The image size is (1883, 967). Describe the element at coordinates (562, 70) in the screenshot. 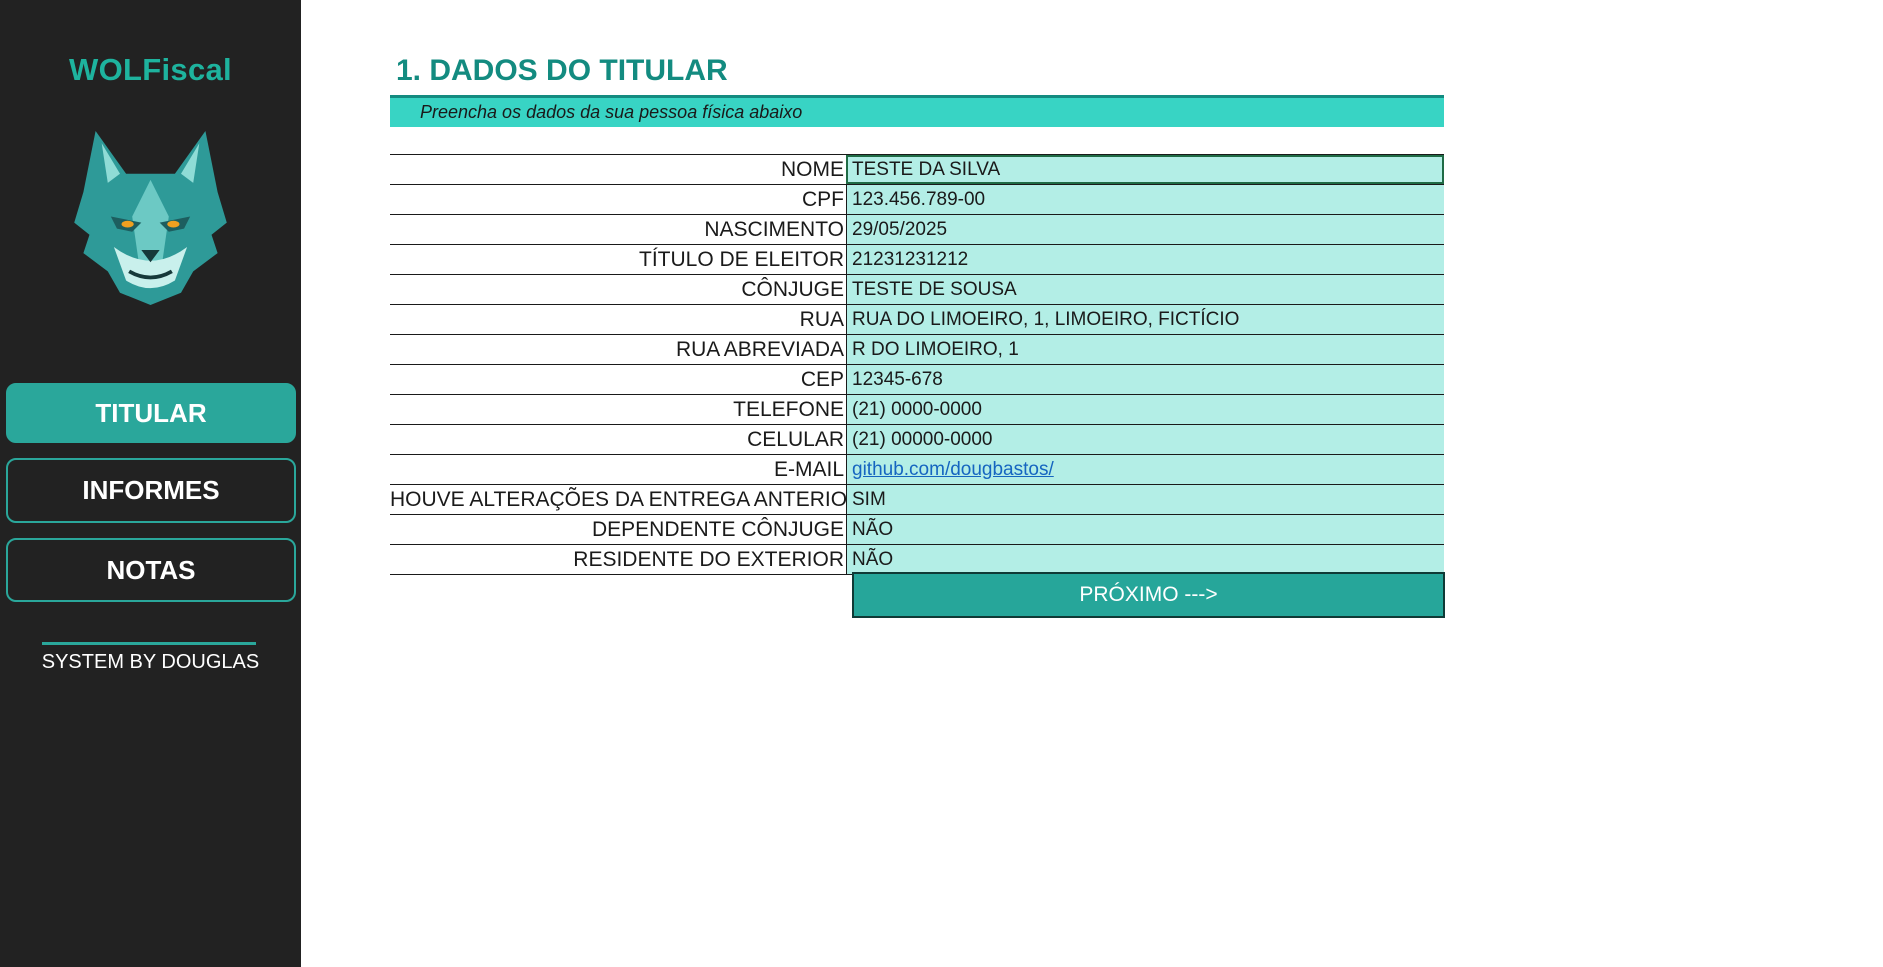

I see `page-title: 1. DADOS DO TITULAR` at that location.